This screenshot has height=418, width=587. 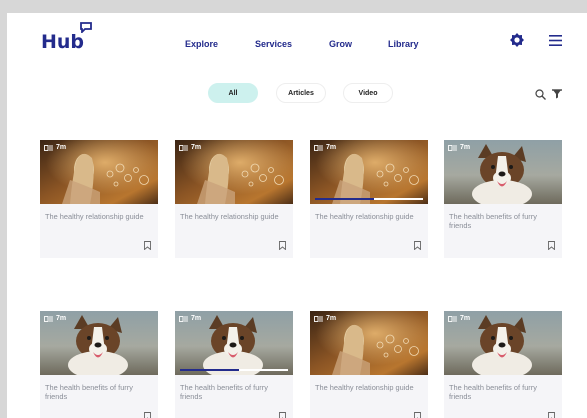 What do you see at coordinates (233, 93) in the screenshot?
I see `filter-all: All` at bounding box center [233, 93].